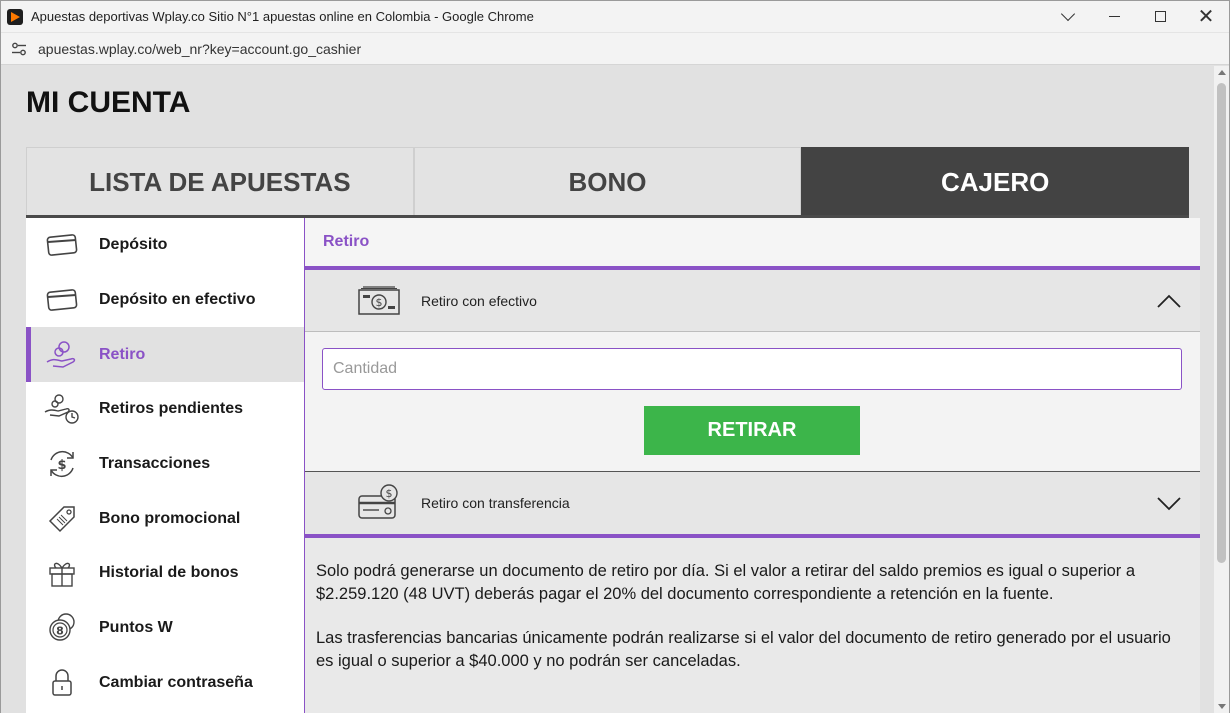 The image size is (1230, 713). What do you see at coordinates (136, 628) in the screenshot?
I see `sidebar-item-label: Puntos W` at bounding box center [136, 628].